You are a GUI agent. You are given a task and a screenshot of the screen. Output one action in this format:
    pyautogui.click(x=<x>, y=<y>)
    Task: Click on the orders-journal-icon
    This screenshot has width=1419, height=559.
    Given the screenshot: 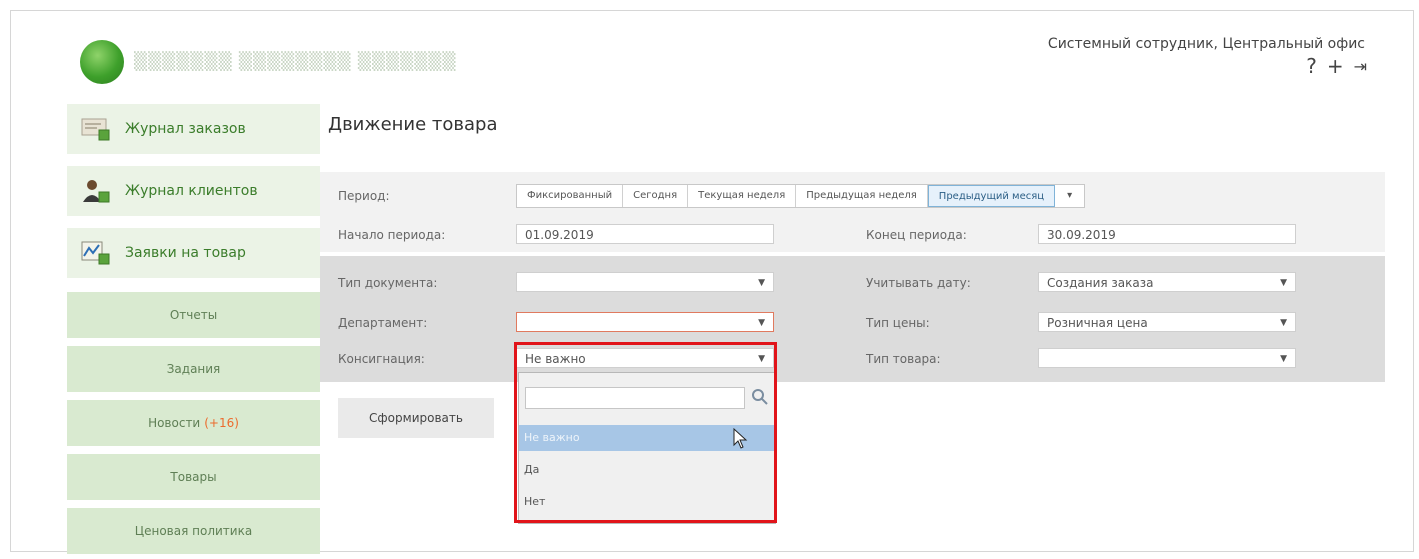 What is the action you would take?
    pyautogui.click(x=95, y=129)
    